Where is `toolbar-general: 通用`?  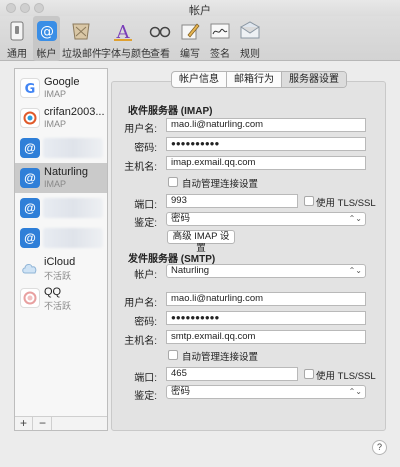
toolbar-general: 通用 is located at coordinates (17, 38).